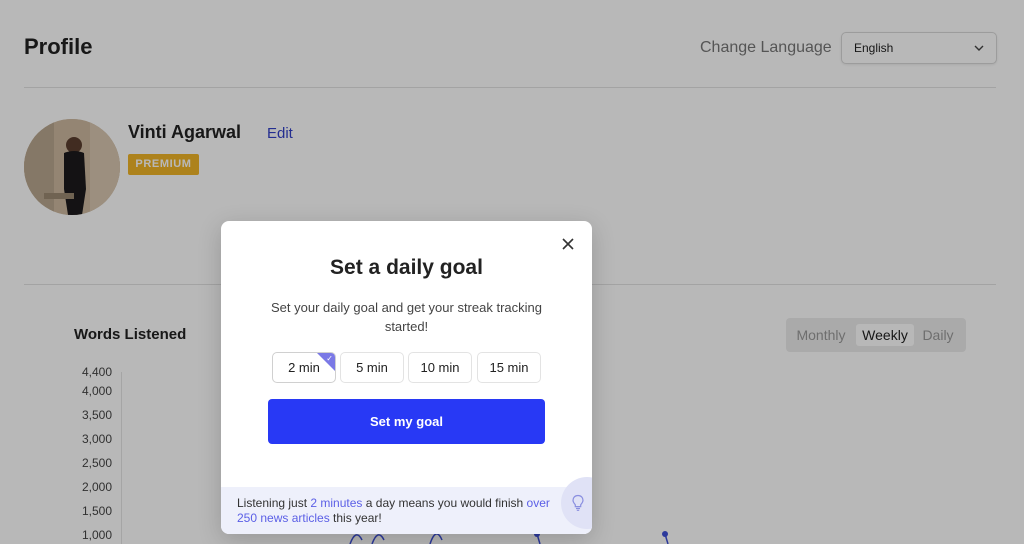  What do you see at coordinates (568, 244) in the screenshot?
I see `close-icon` at bounding box center [568, 244].